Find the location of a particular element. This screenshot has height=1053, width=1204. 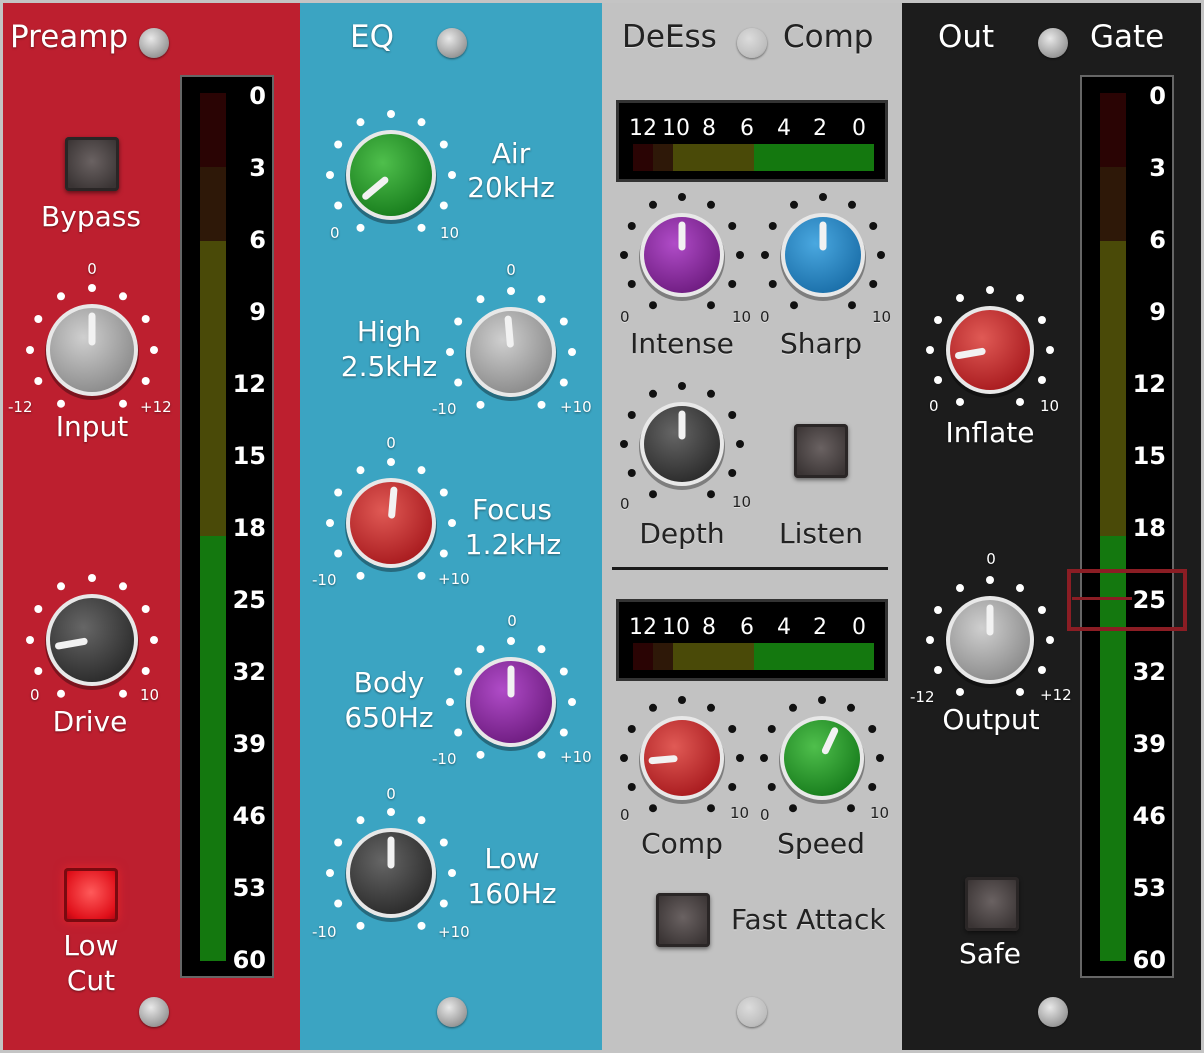

listen-button is located at coordinates (821, 451).